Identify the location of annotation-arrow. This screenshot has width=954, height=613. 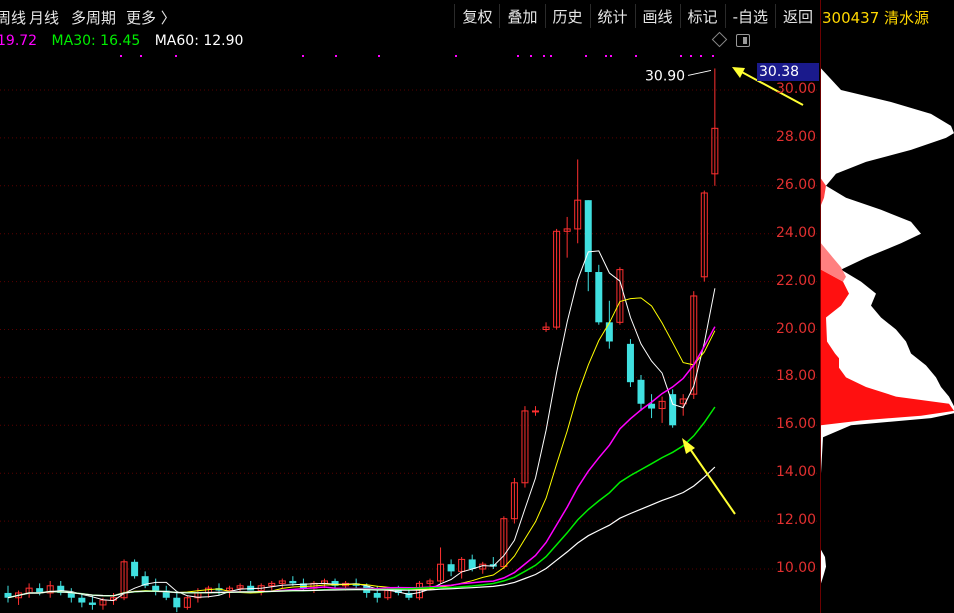
(711, 480).